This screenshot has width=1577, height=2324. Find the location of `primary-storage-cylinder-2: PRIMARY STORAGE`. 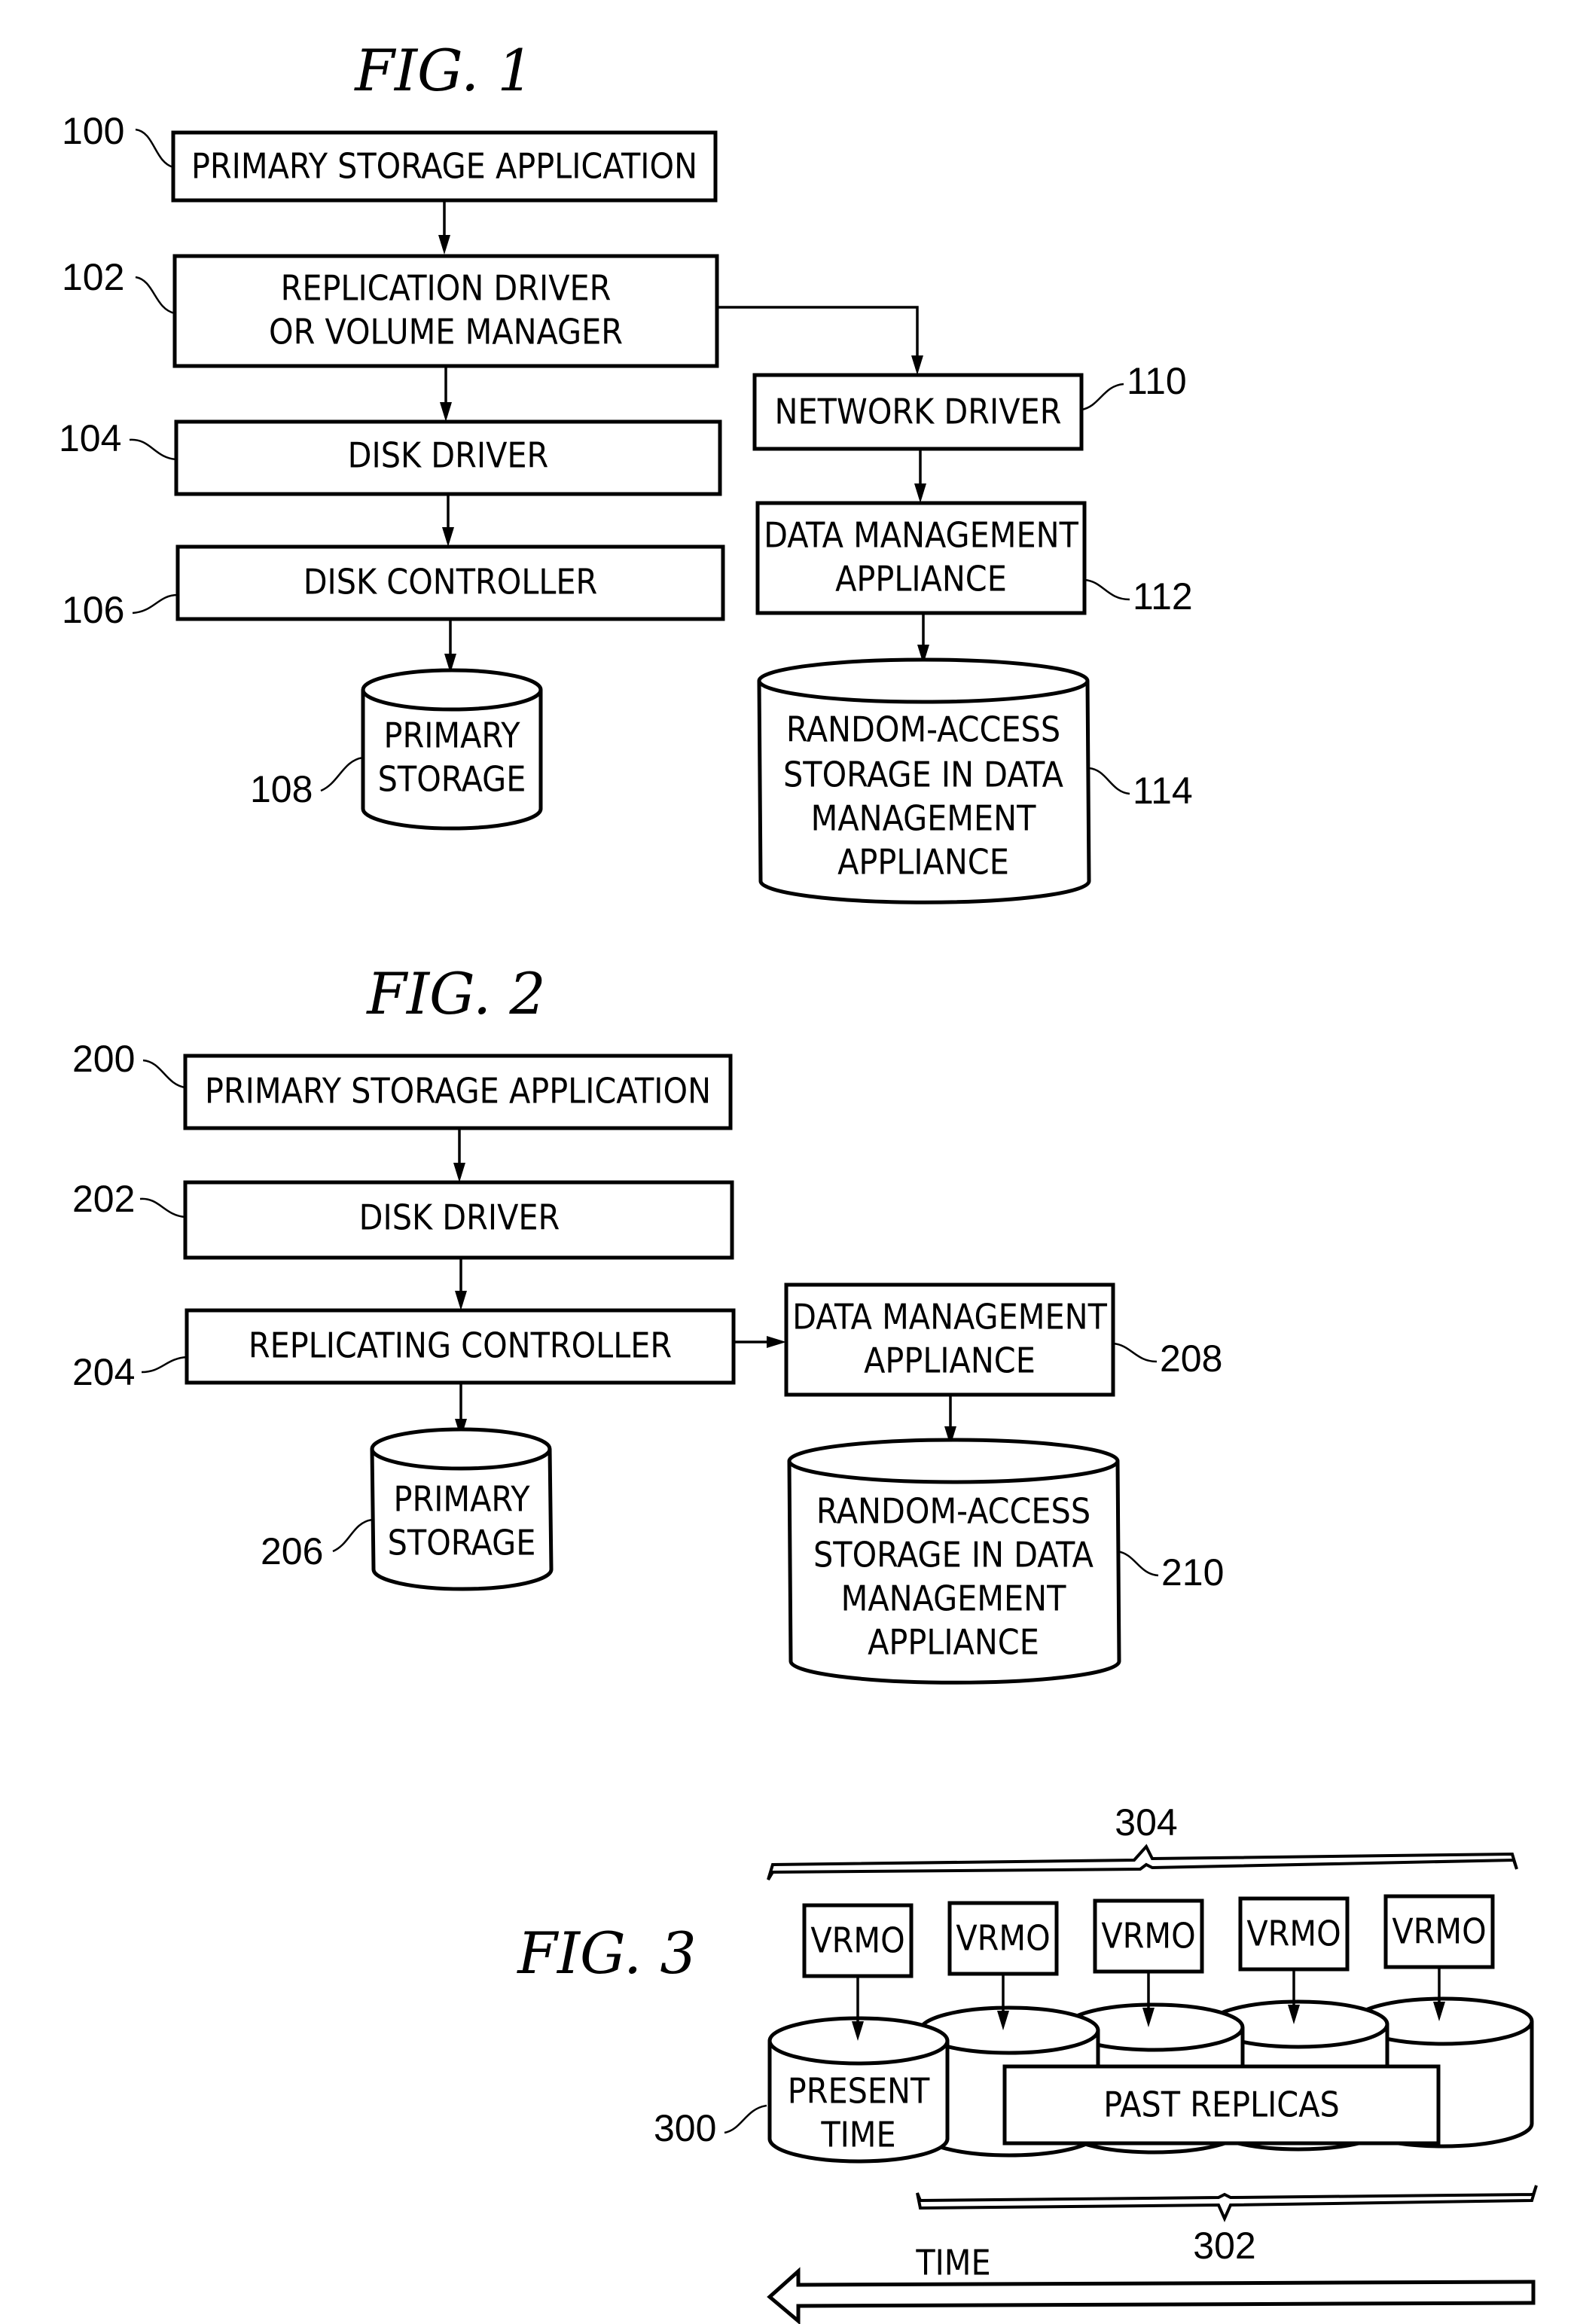

primary-storage-cylinder-2: PRIMARY STORAGE is located at coordinates (462, 1509).